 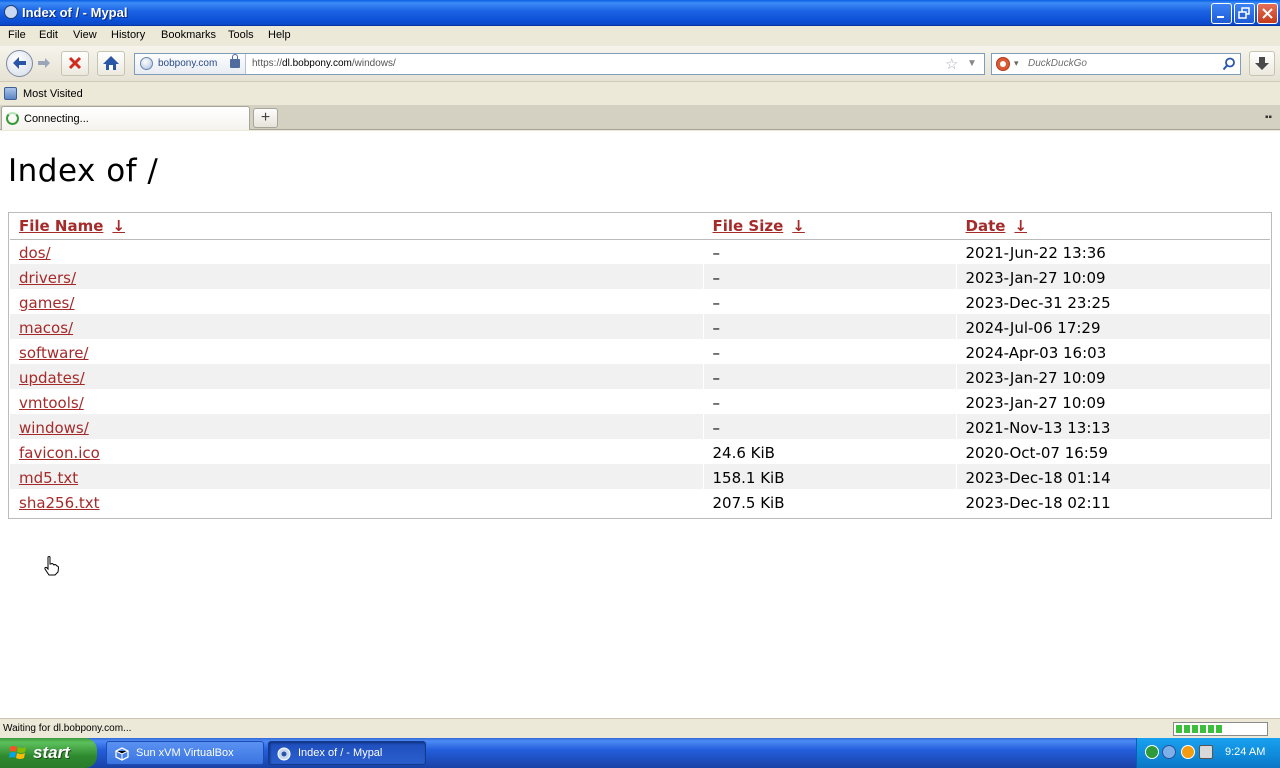 I want to click on table-row: favicon.ico 24.6 KiB 2020-Oct-07 16:59, so click(x=640, y=451).